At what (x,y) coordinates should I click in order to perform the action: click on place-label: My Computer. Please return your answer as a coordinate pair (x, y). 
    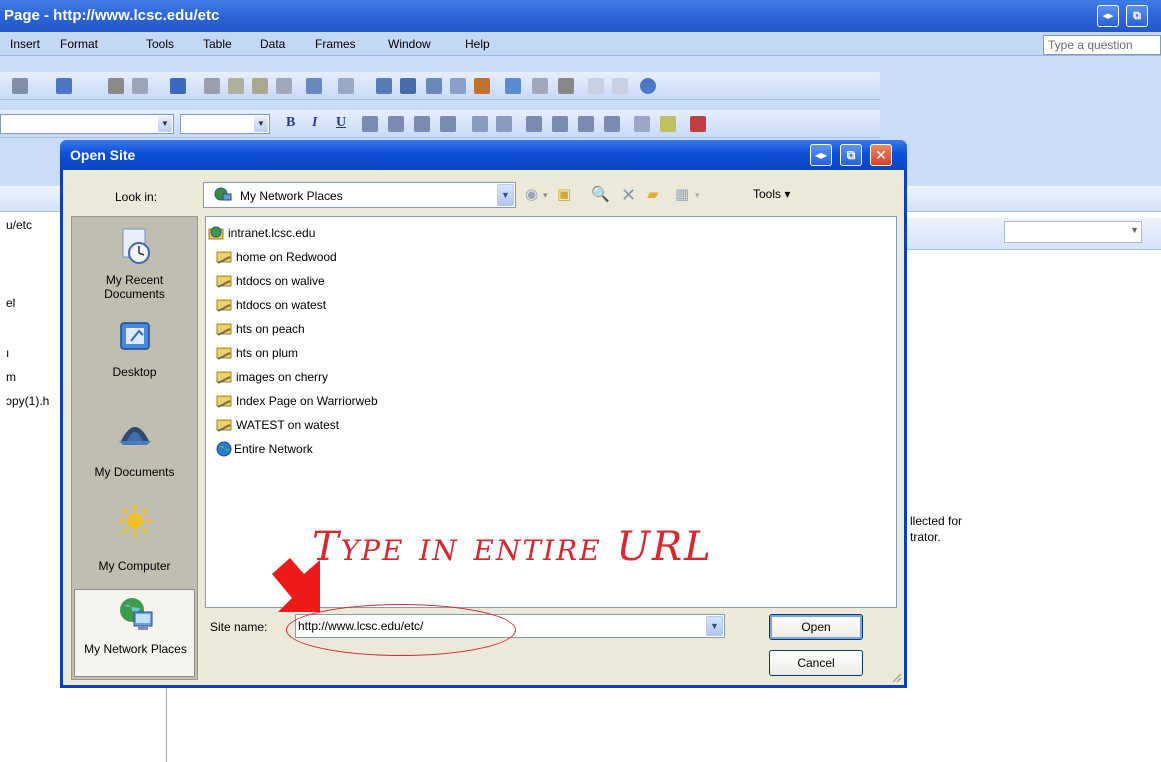
    Looking at the image, I should click on (134, 566).